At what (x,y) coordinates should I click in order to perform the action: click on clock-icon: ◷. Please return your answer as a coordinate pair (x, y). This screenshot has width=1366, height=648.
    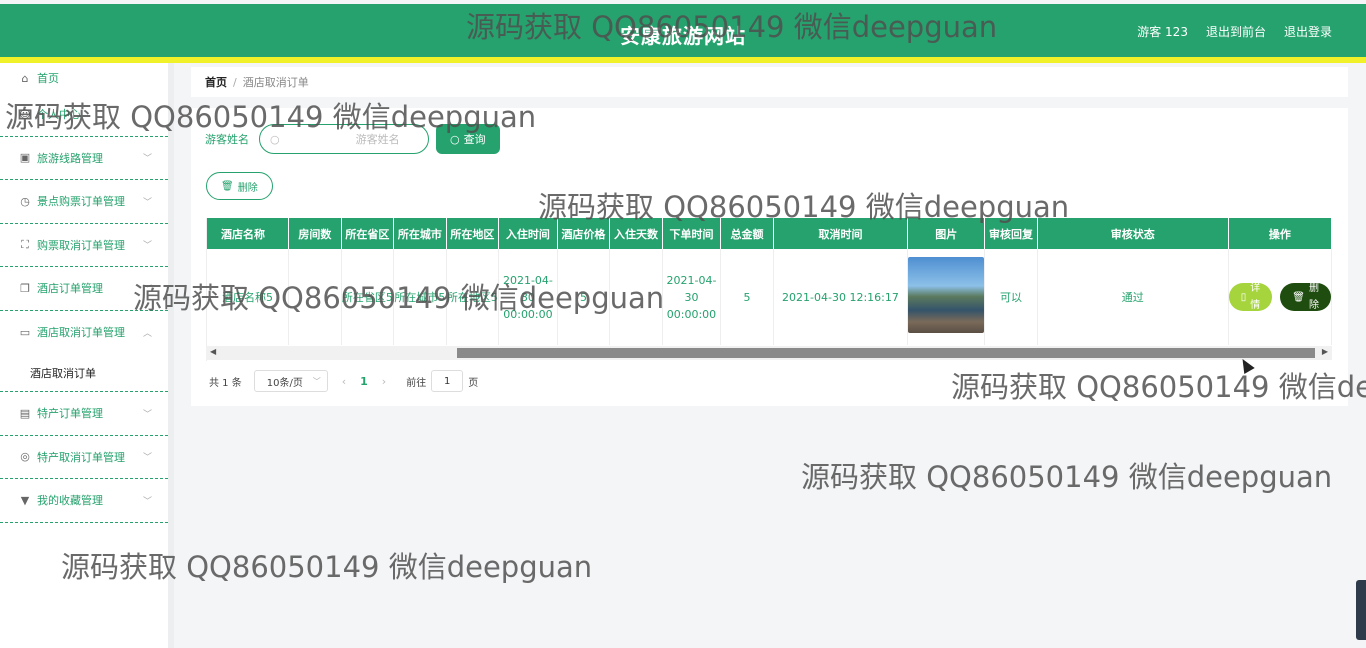
    Looking at the image, I should click on (25, 201).